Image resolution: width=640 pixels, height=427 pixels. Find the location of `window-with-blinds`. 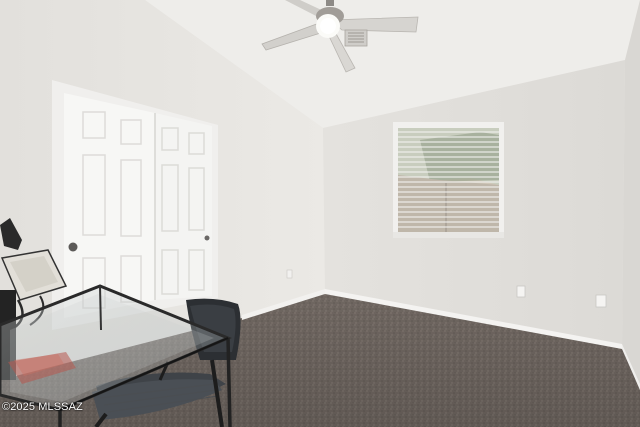

window-with-blinds is located at coordinates (448, 180).